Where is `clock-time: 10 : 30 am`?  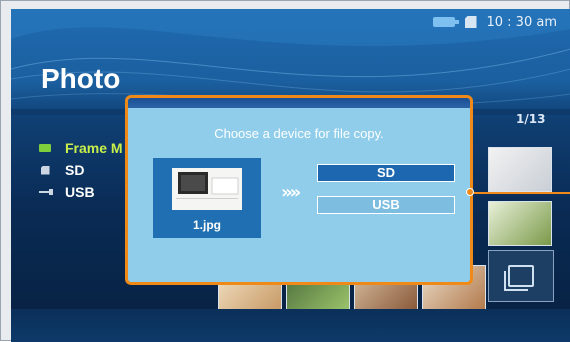 clock-time: 10 : 30 am is located at coordinates (522, 22).